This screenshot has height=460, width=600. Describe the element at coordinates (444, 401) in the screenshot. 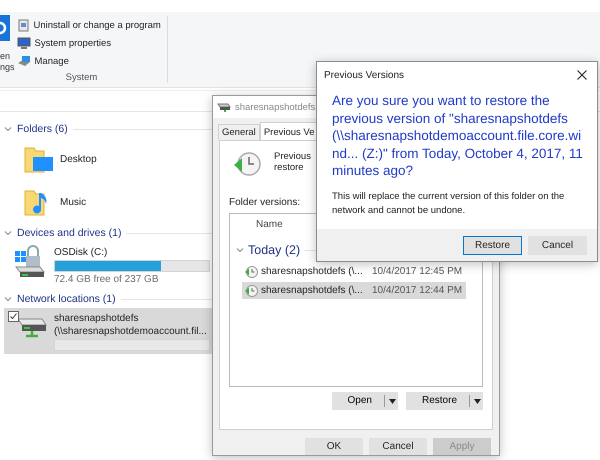

I see `split-button: Restore` at that location.